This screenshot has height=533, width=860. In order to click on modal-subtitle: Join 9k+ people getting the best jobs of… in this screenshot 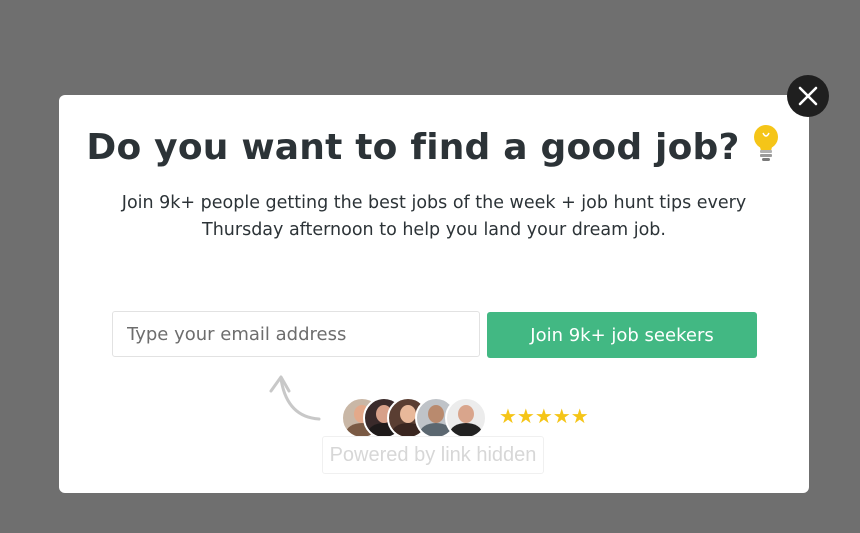, I will do `click(434, 216)`.